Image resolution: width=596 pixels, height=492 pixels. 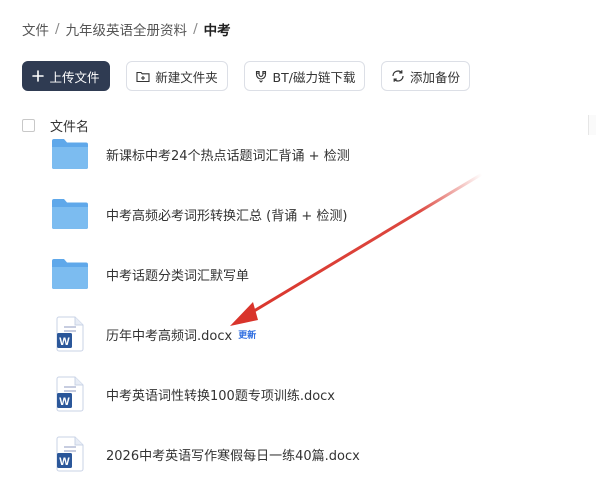 What do you see at coordinates (228, 154) in the screenshot?
I see `file-name: 新课标中考24个热点话题词汇背诵 + 检测` at bounding box center [228, 154].